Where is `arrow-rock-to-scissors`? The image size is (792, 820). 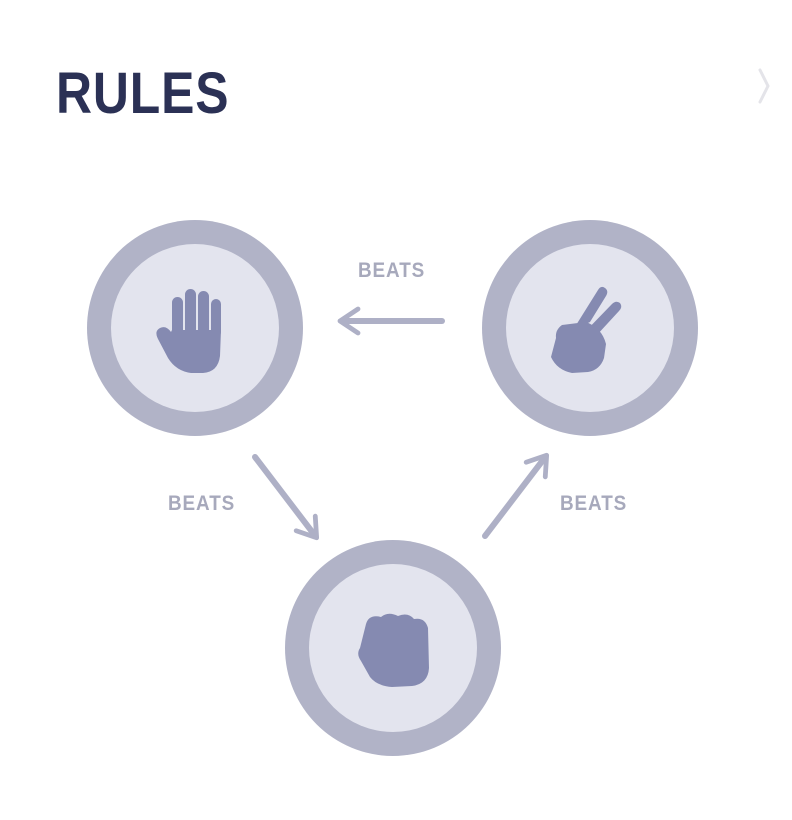 arrow-rock-to-scissors is located at coordinates (516, 495).